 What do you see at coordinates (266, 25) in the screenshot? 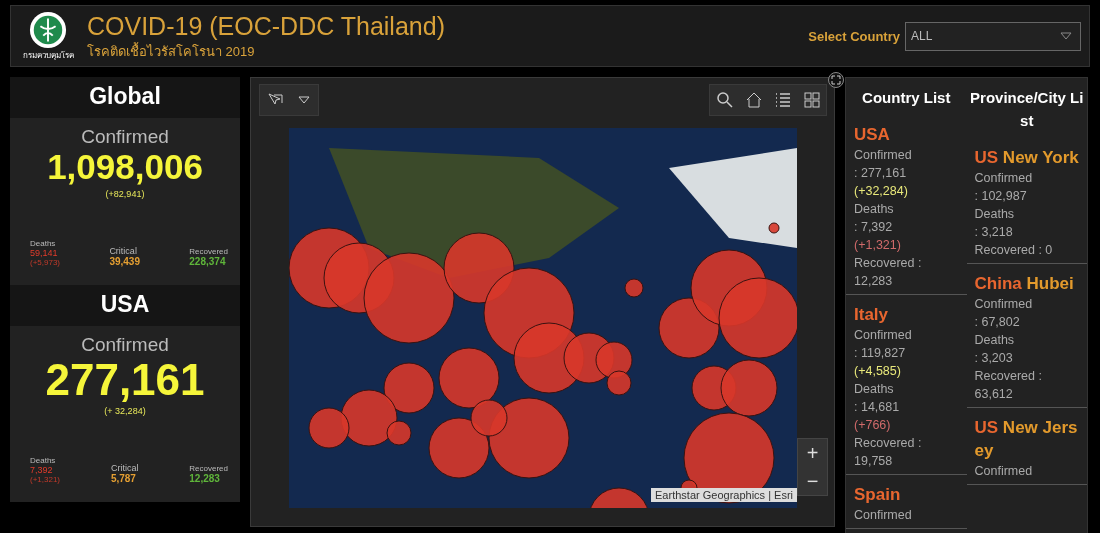
I see `app-title: COVID-19 (EOC-DDC Thailand)` at bounding box center [266, 25].